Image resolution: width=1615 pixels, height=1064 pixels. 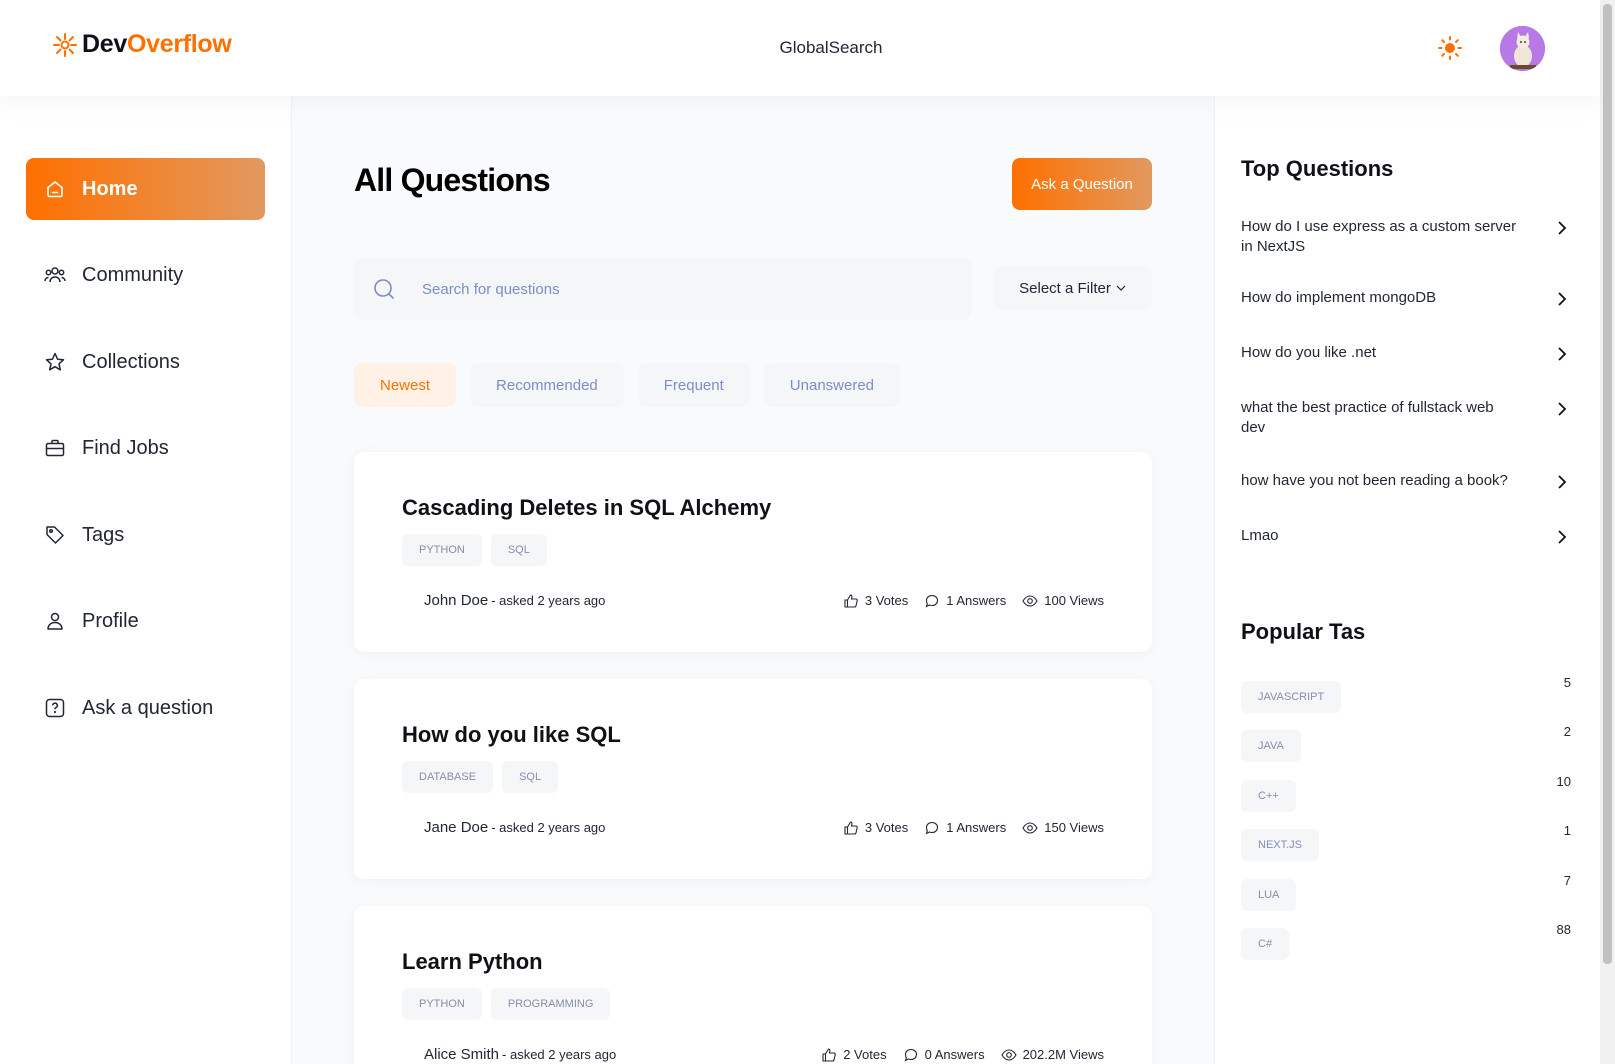 What do you see at coordinates (627, 385) in the screenshot?
I see `filter-tabs: Newest Recommended Frequent Unanswered` at bounding box center [627, 385].